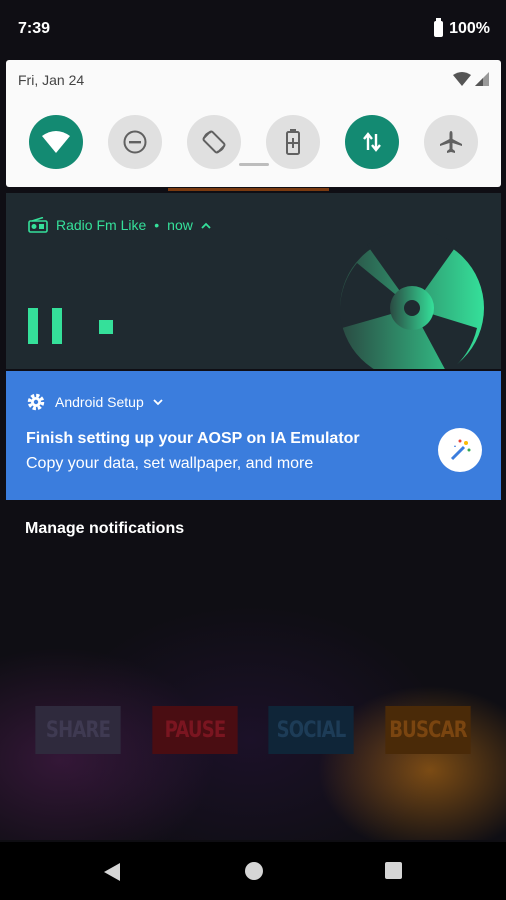 This screenshot has width=506, height=900. Describe the element at coordinates (99, 402) in the screenshot. I see `setup-app-name: Android Setup` at that location.